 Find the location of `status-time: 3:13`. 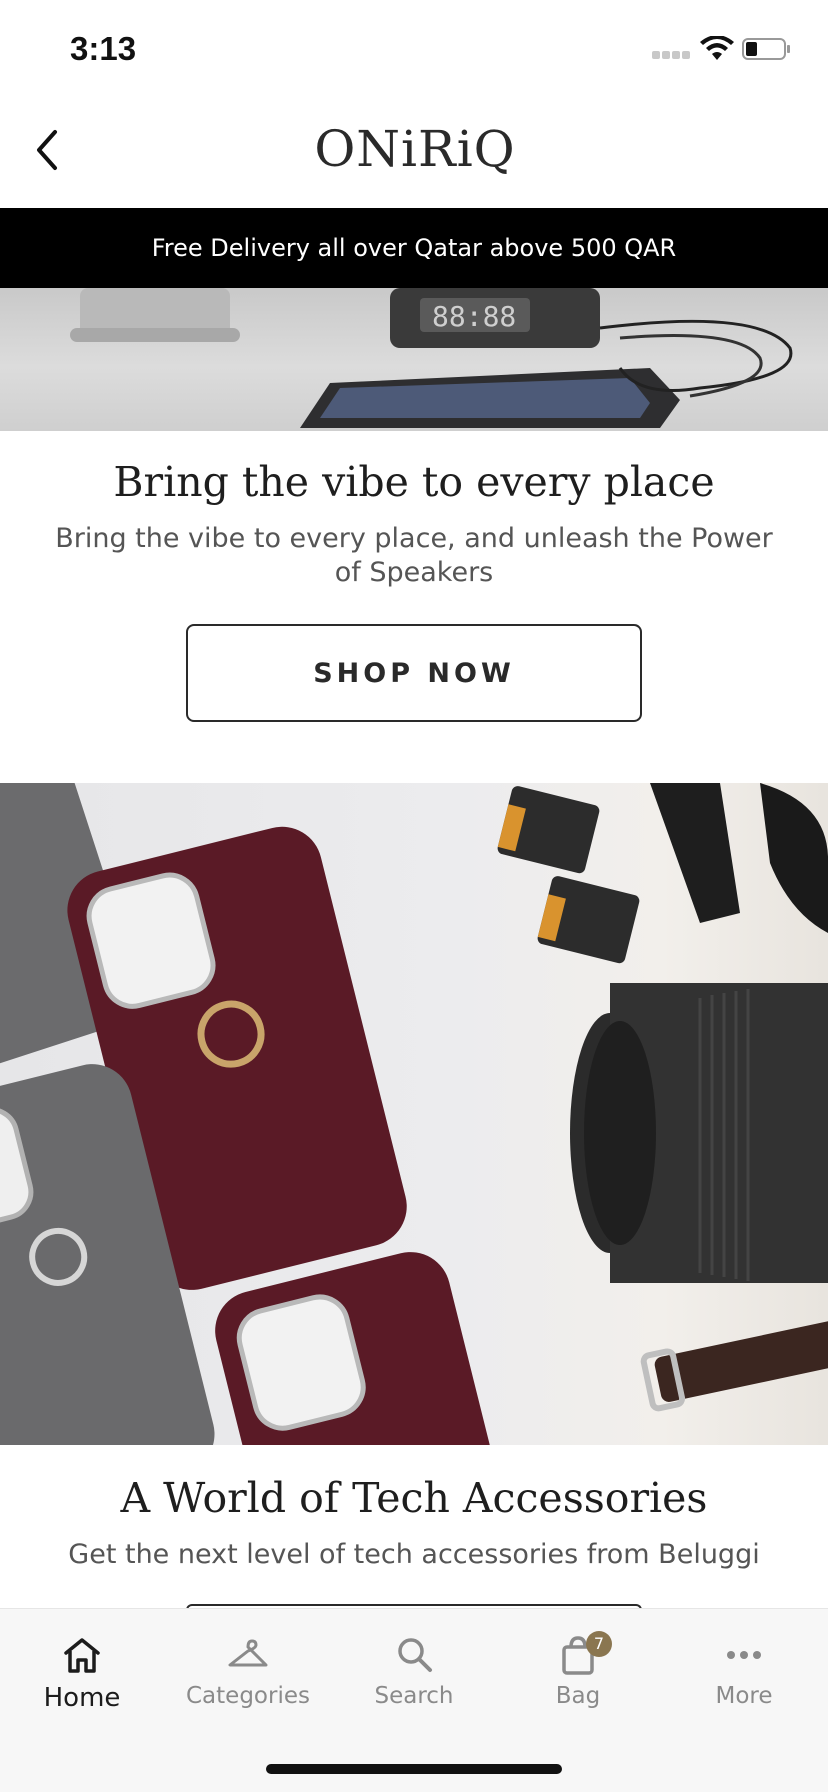

status-time: 3:13 is located at coordinates (103, 48).